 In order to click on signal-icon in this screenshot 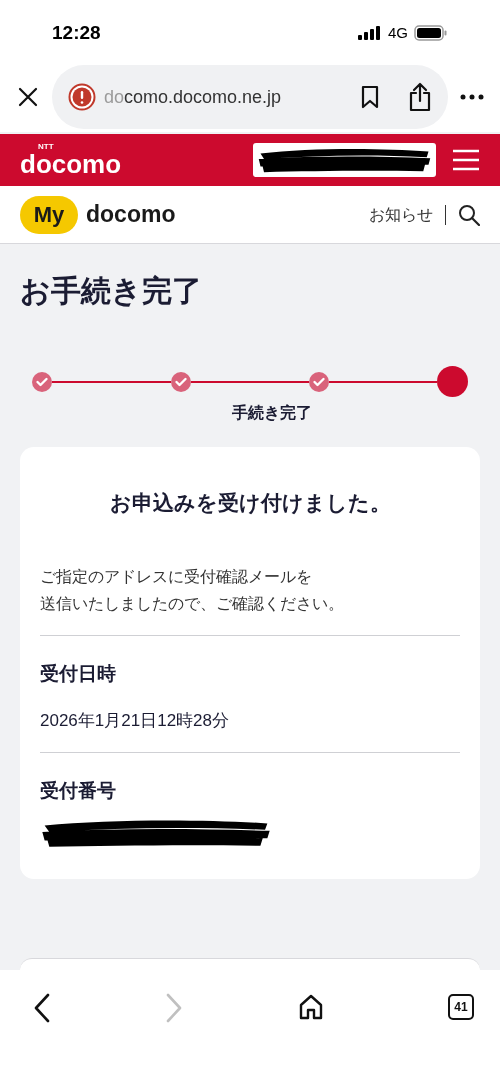, I will do `click(370, 33)`.